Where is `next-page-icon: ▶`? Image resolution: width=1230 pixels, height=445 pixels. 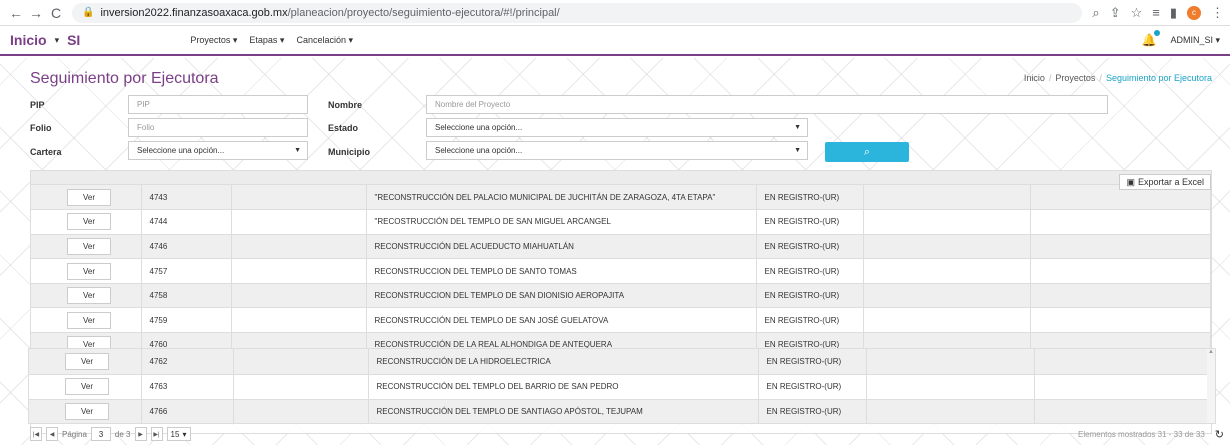 next-page-icon: ▶ is located at coordinates (140, 434).